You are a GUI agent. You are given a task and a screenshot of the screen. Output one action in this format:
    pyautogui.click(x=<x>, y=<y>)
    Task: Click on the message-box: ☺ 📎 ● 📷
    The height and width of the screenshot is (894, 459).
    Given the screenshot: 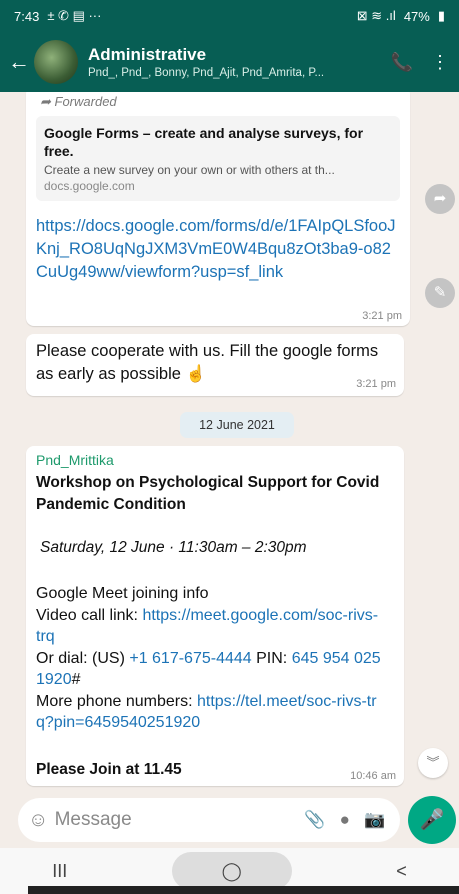 What is the action you would take?
    pyautogui.click(x=209, y=820)
    